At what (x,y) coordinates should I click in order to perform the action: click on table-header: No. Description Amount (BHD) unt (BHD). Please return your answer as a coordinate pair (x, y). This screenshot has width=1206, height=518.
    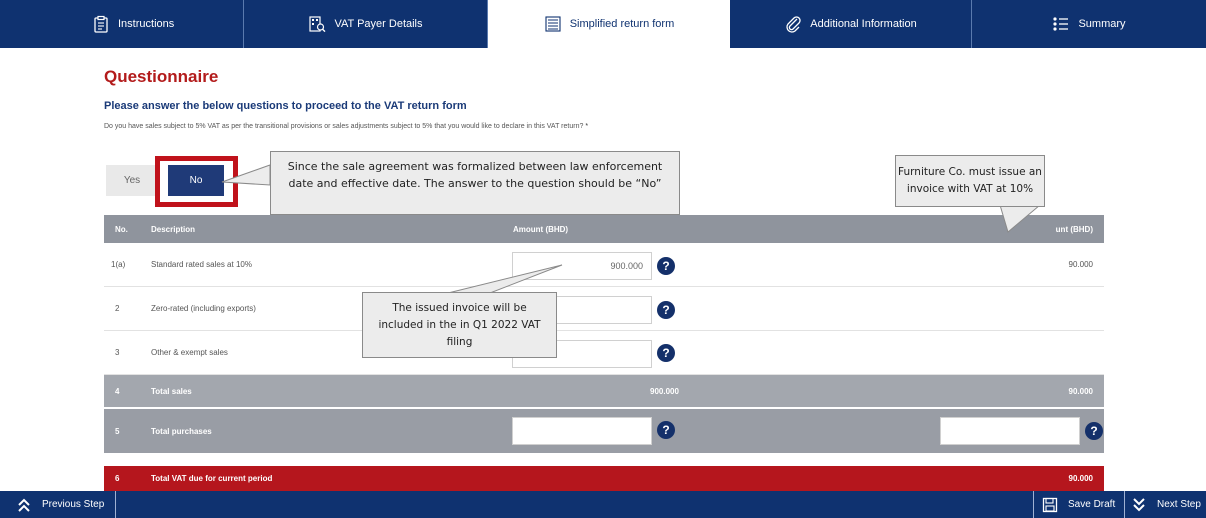
    Looking at the image, I should click on (604, 229).